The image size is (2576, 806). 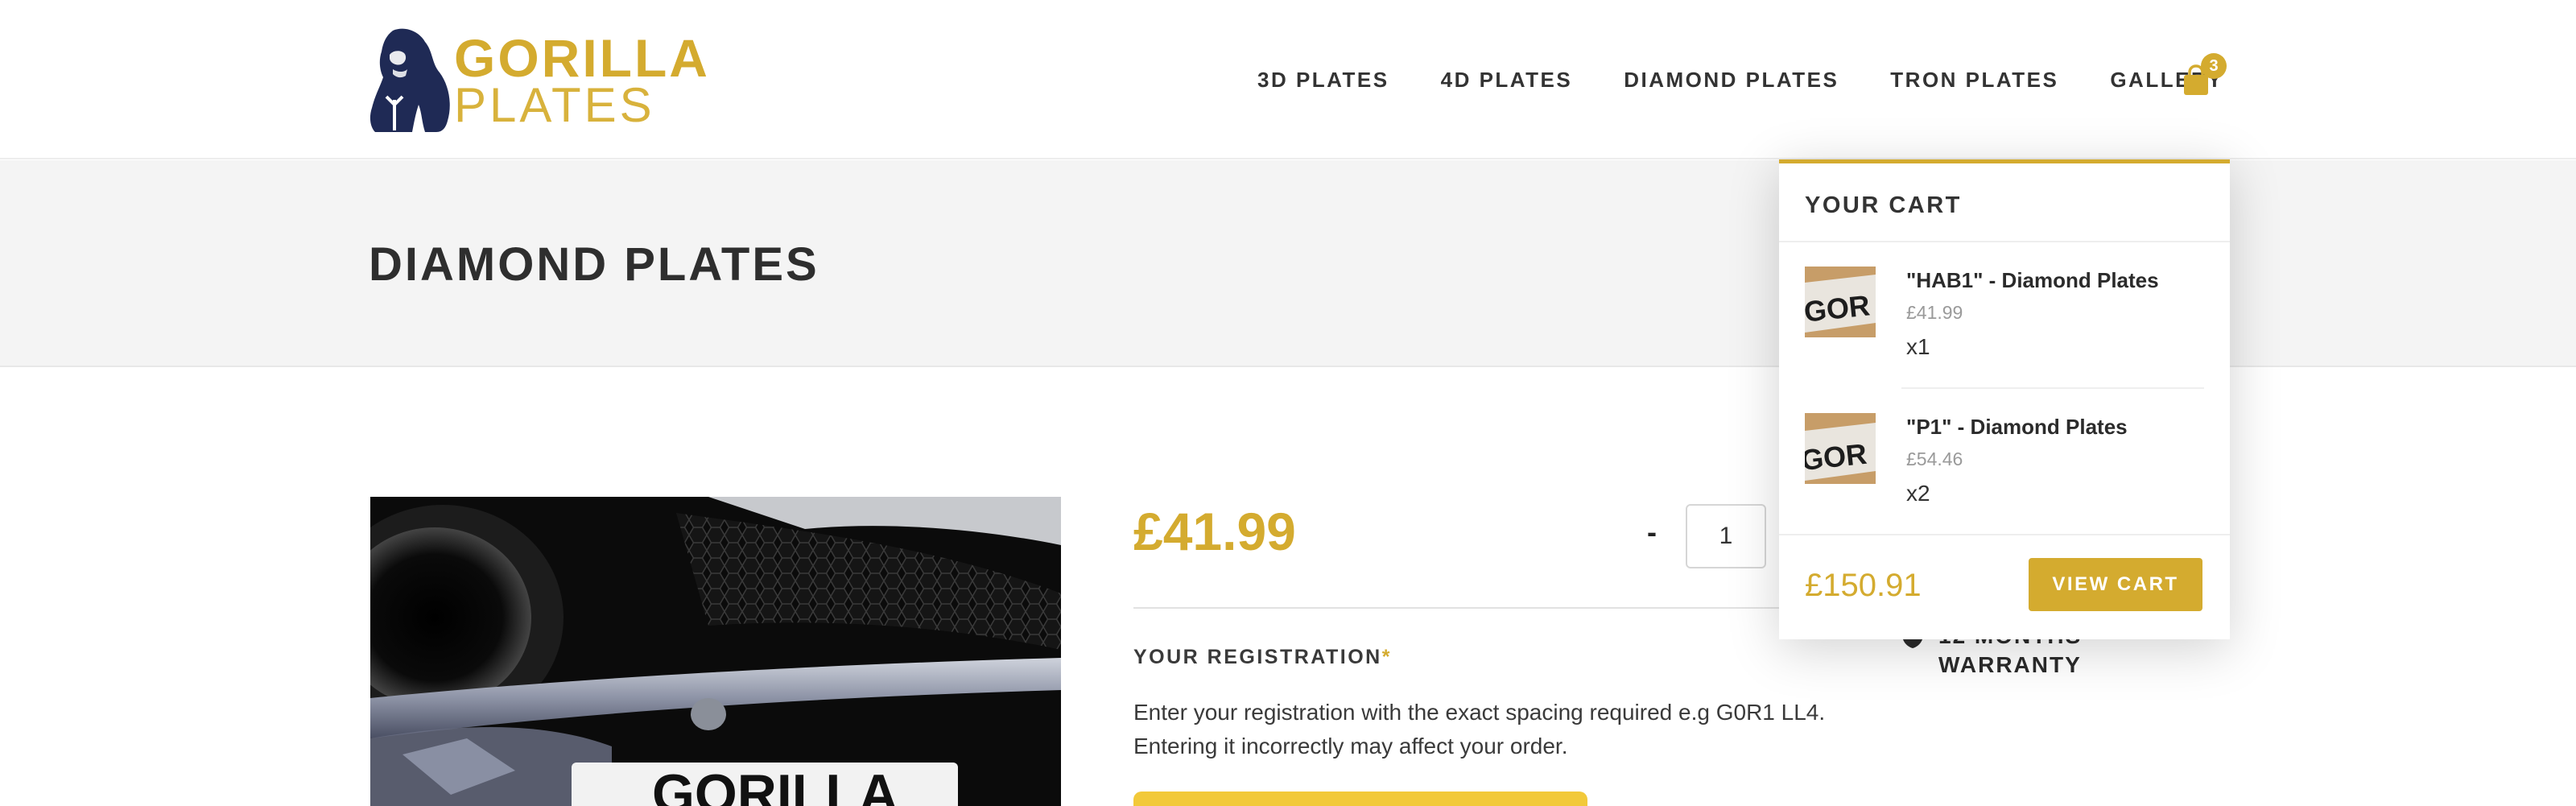 I want to click on divider, so click(x=1495, y=608).